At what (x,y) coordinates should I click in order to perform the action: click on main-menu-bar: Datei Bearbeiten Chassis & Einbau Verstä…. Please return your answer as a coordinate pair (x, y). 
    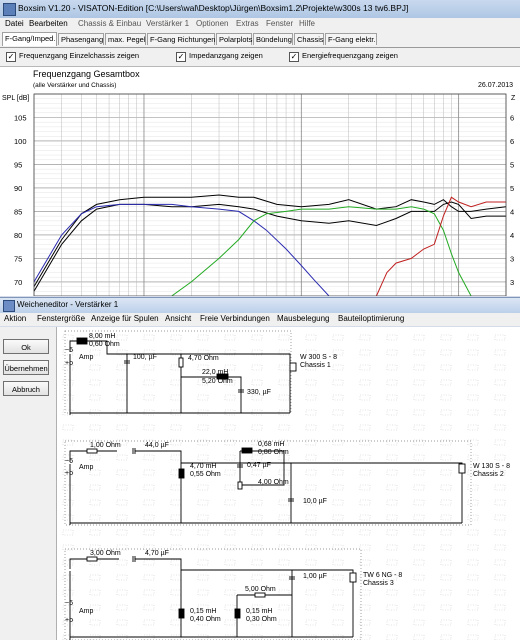
    Looking at the image, I should click on (260, 24).